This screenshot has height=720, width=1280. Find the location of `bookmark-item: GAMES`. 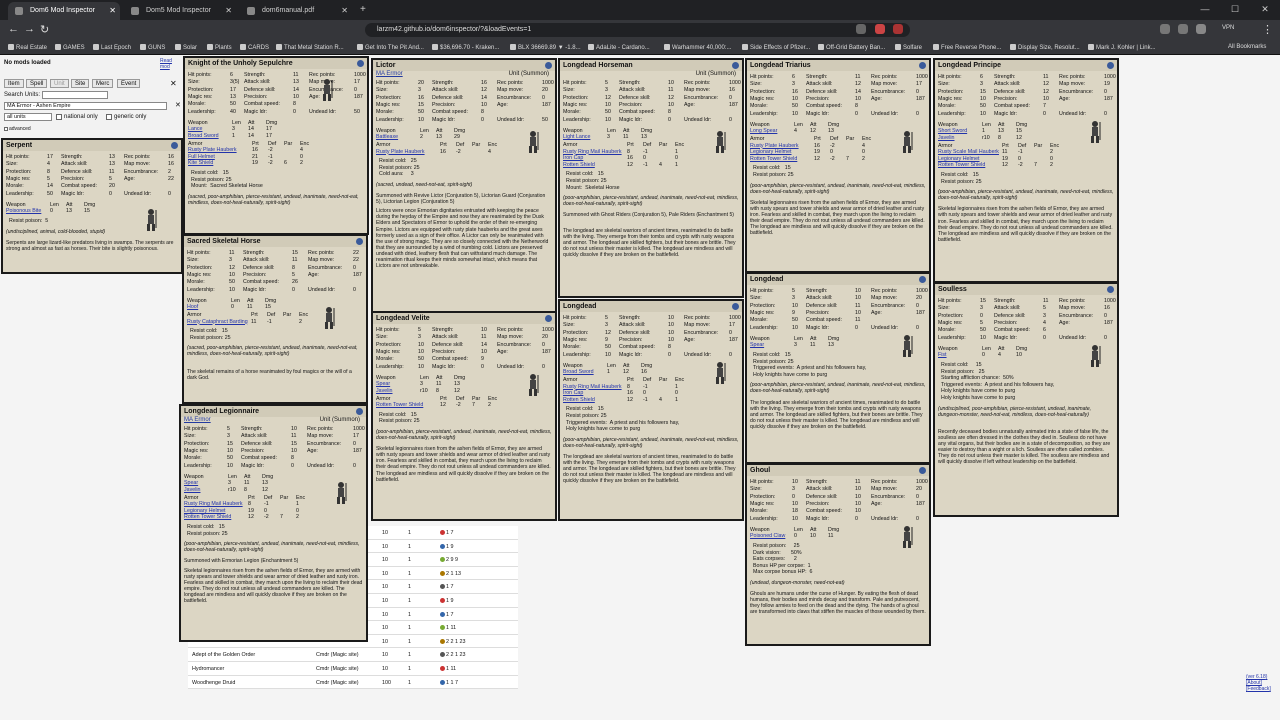

bookmark-item: GAMES is located at coordinates (70, 47).